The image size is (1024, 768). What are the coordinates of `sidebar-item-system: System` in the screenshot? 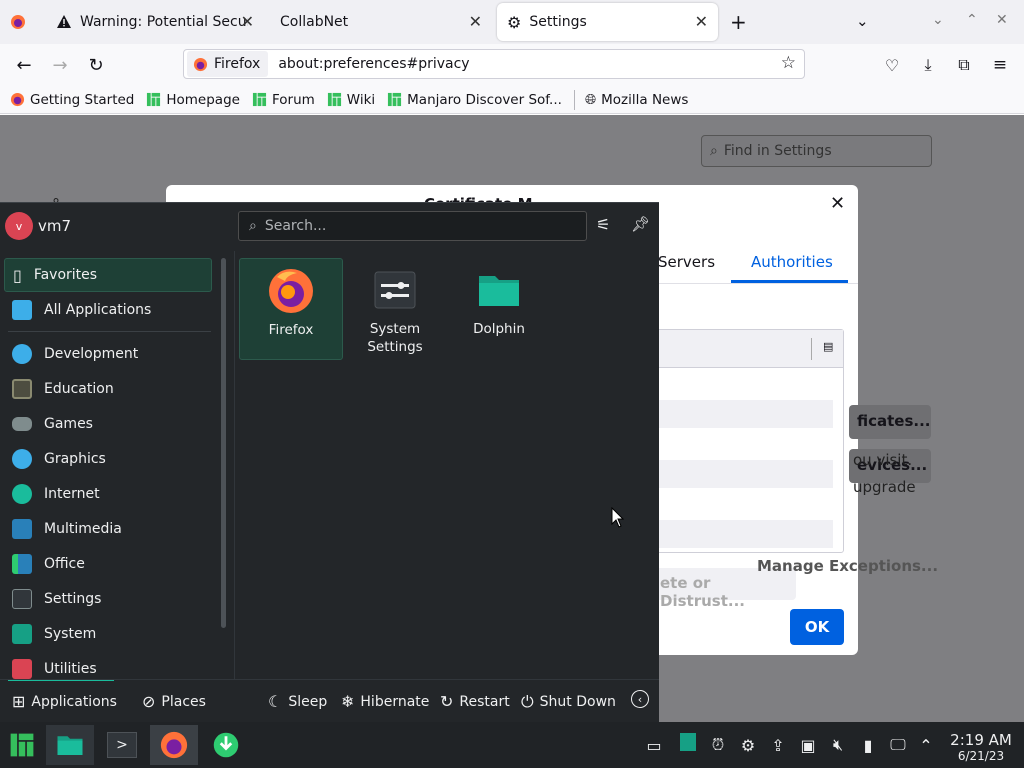 It's located at (108, 634).